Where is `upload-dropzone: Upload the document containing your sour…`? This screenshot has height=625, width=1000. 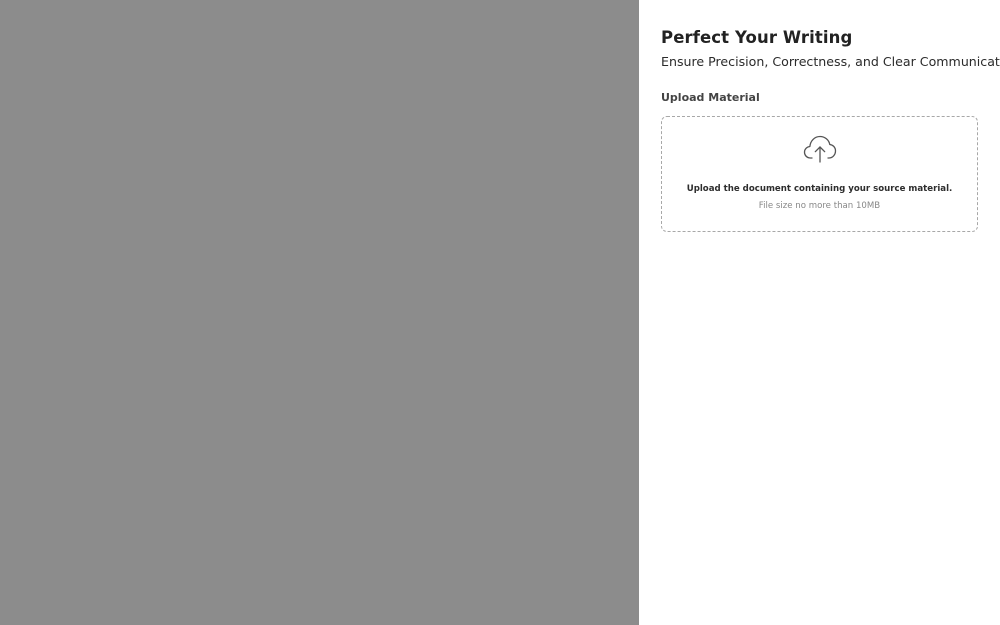
upload-dropzone: Upload the document containing your sour… is located at coordinates (819, 174).